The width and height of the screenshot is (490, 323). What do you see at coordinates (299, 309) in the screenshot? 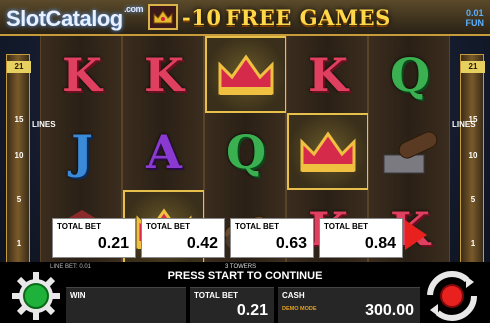
I see `demo-mode-badge: DEMO MODE` at bounding box center [299, 309].